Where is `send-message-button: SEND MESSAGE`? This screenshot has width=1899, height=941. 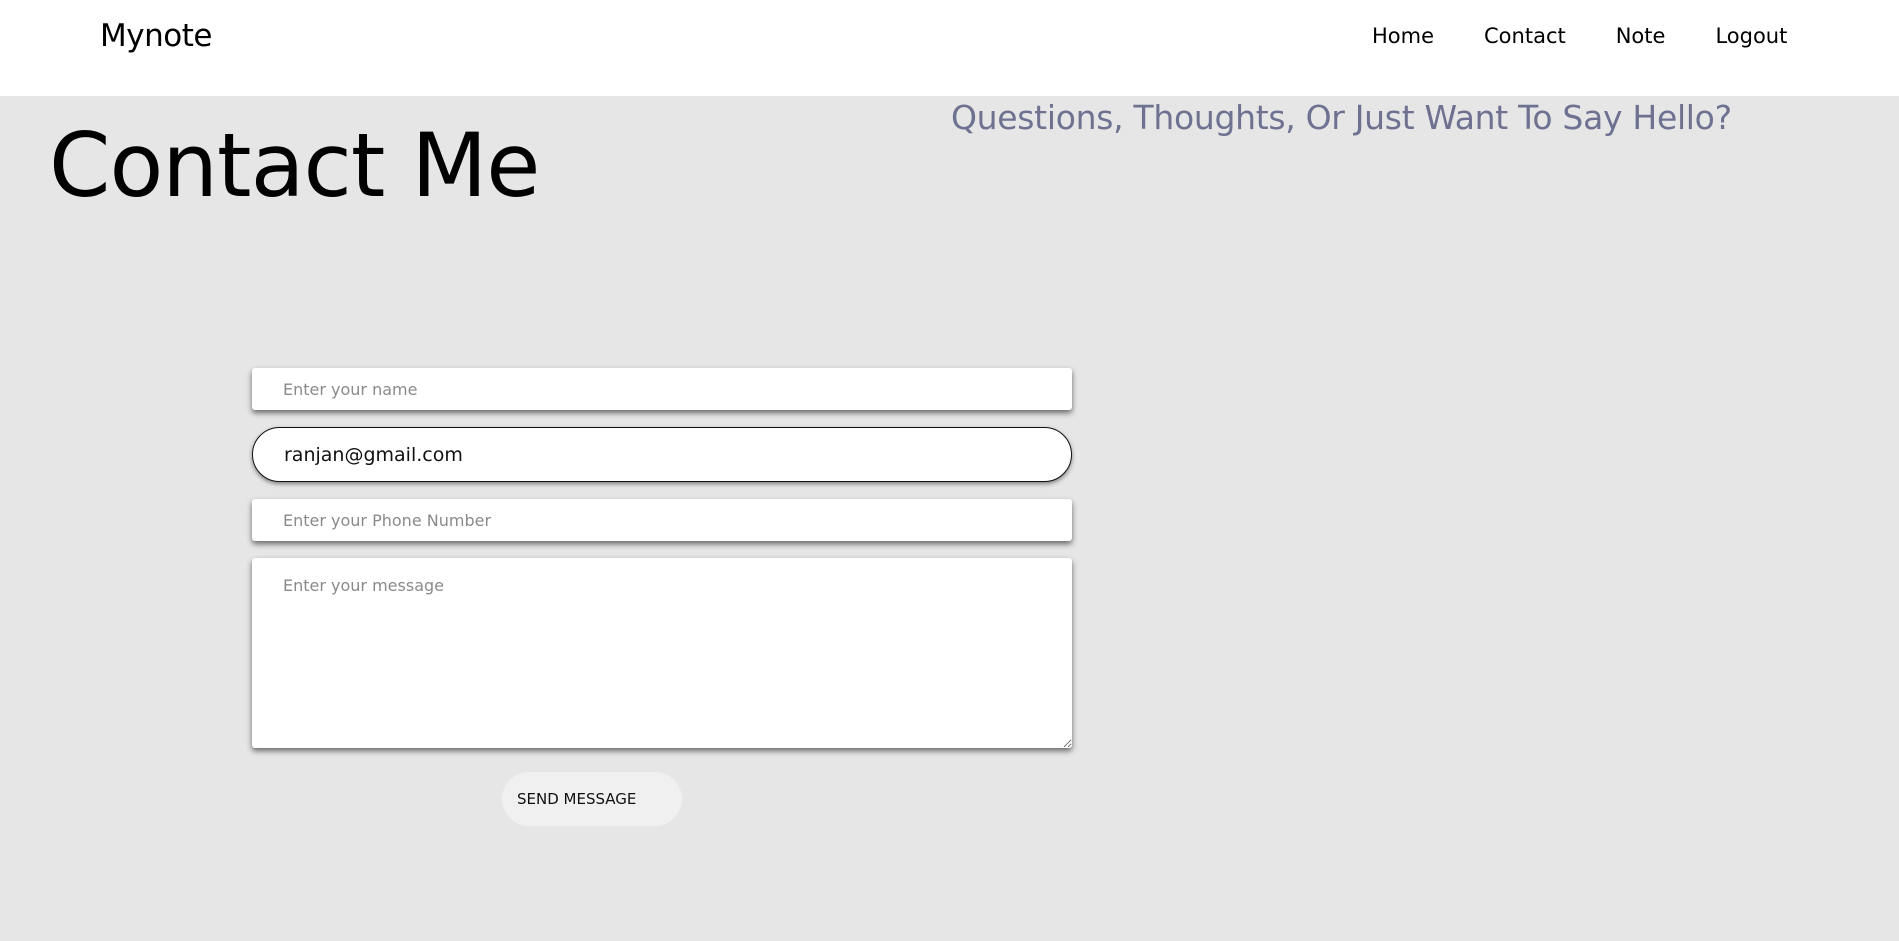
send-message-button: SEND MESSAGE is located at coordinates (592, 799).